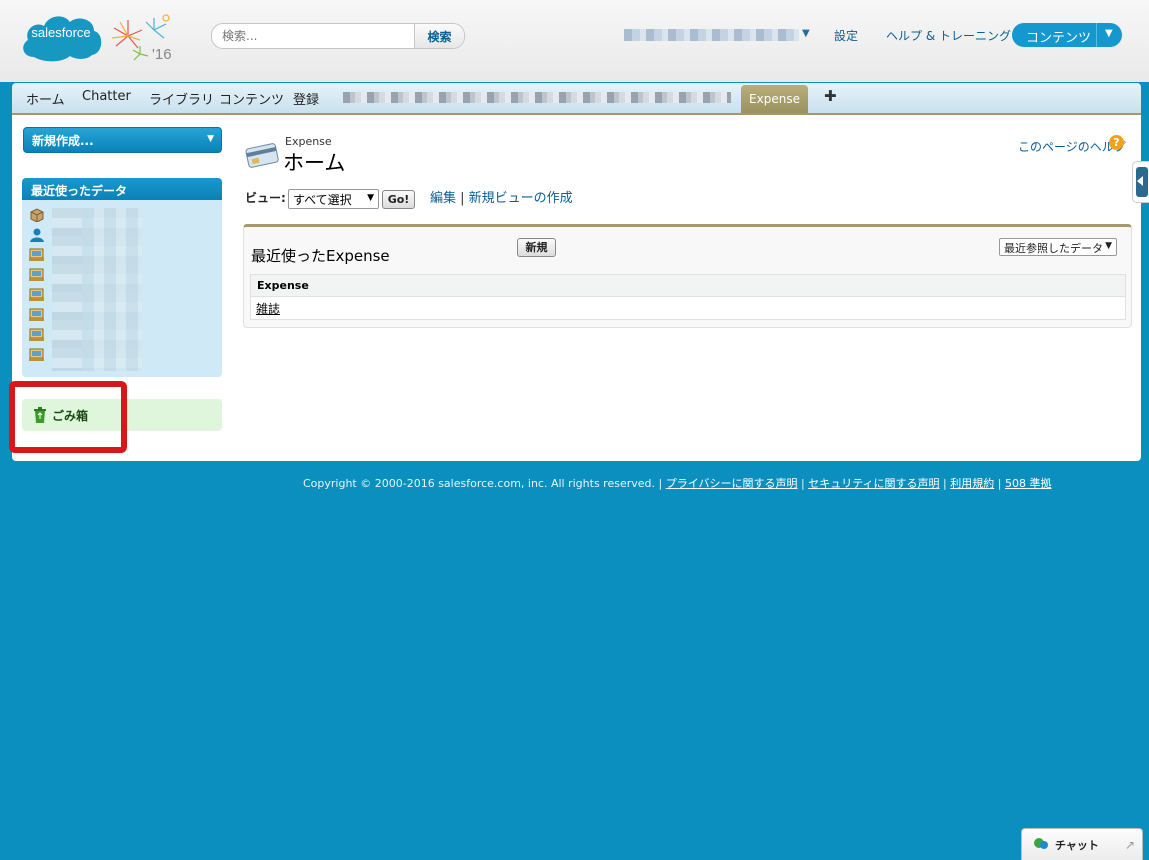 Image resolution: width=1149 pixels, height=860 pixels. What do you see at coordinates (537, 97) in the screenshot?
I see `tab-redacted` at bounding box center [537, 97].